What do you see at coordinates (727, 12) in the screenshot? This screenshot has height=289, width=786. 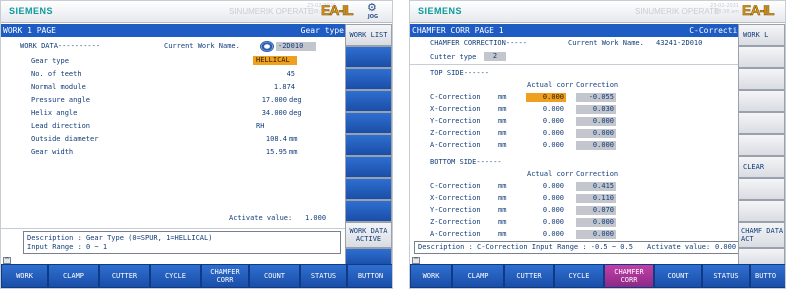 I see `time-text: 08:38 am` at bounding box center [727, 12].